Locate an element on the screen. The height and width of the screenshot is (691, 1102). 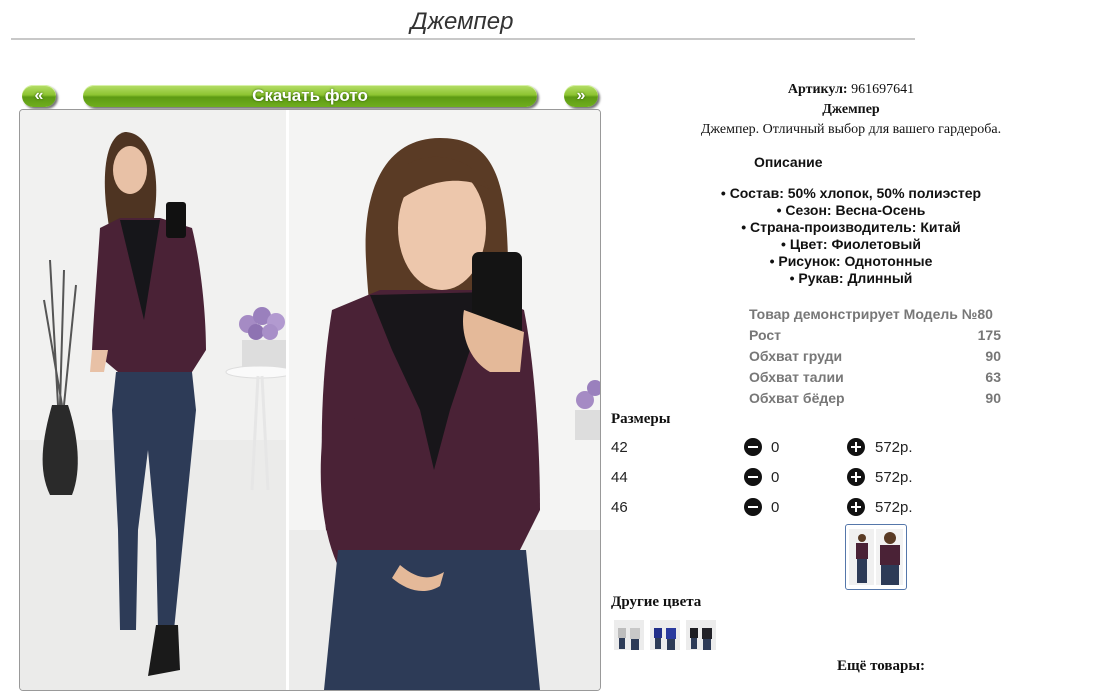
article-value: 961697641 is located at coordinates (883, 89).